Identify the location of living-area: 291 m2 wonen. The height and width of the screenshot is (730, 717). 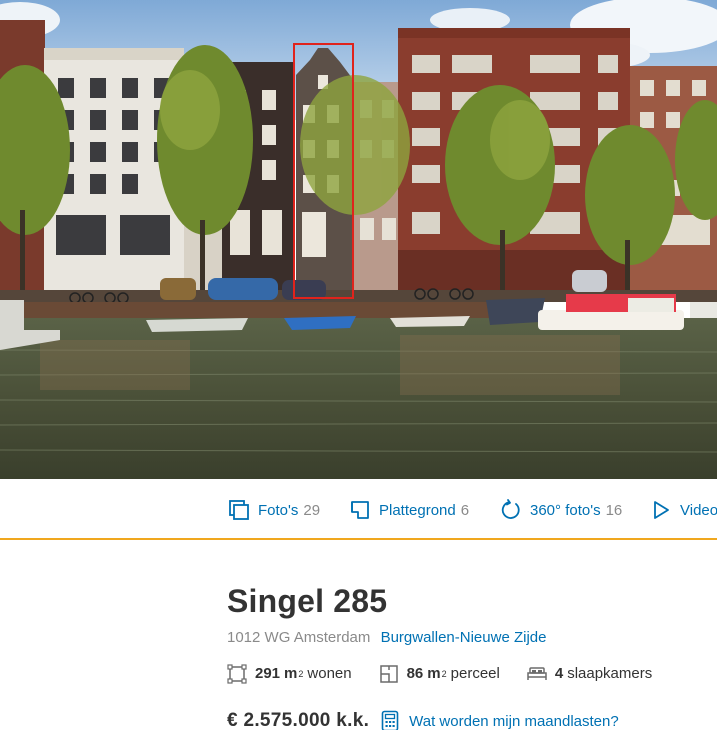
(289, 674).